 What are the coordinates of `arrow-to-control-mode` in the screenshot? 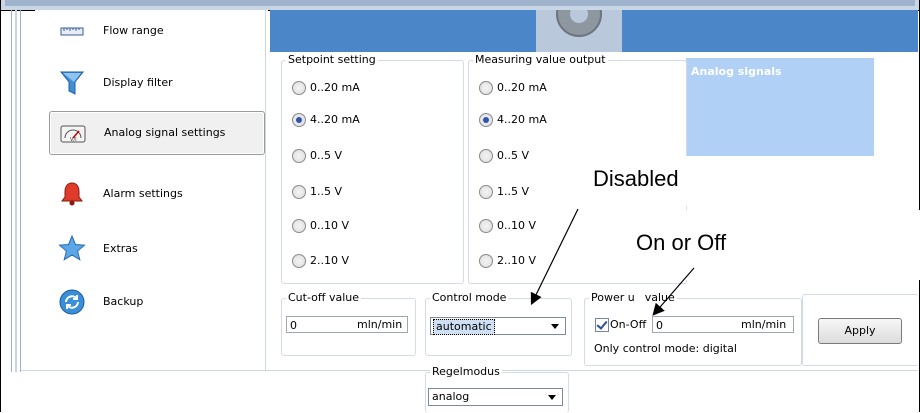 It's located at (554, 257).